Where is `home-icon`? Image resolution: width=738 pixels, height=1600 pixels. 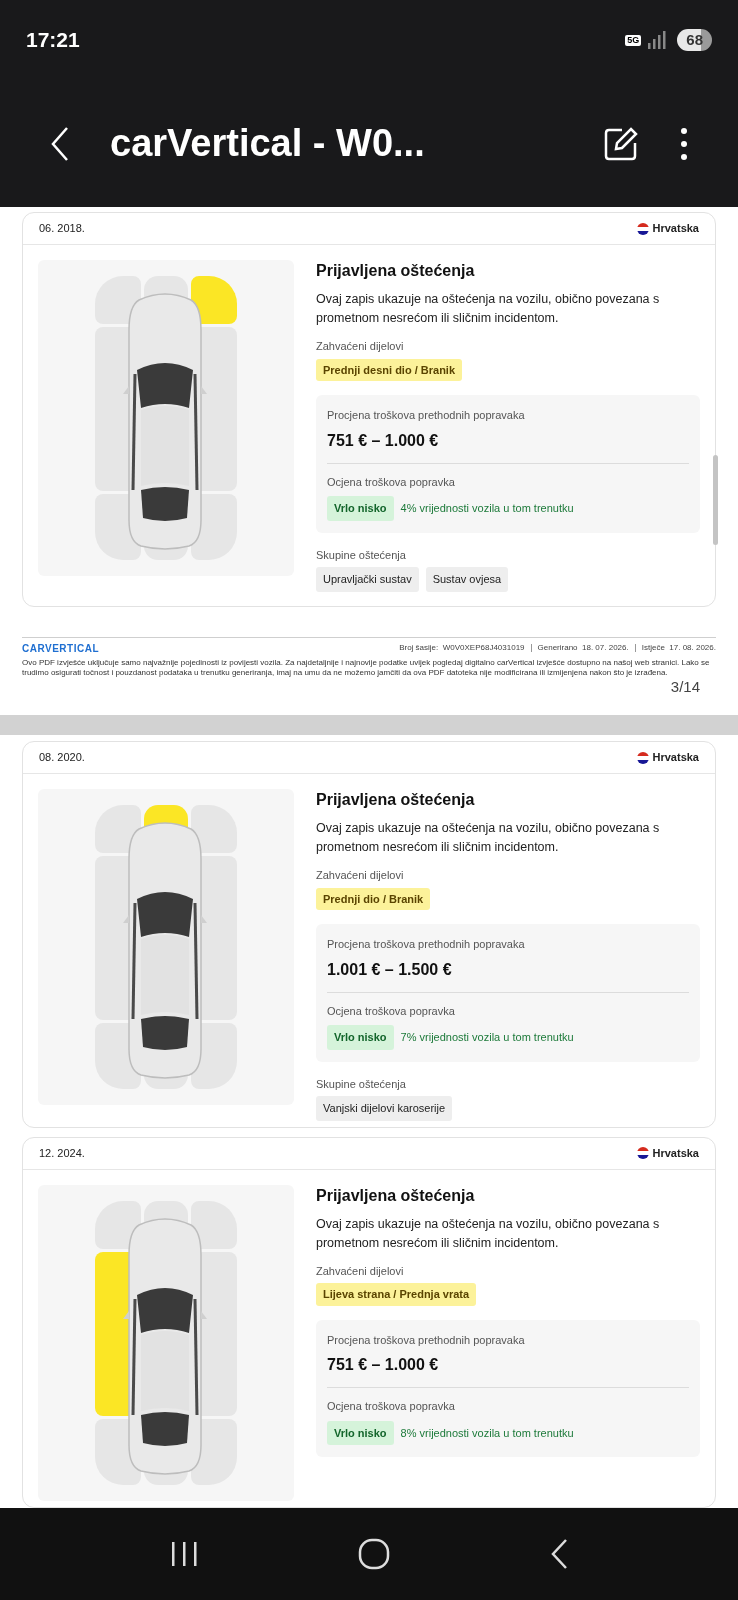 home-icon is located at coordinates (374, 1554).